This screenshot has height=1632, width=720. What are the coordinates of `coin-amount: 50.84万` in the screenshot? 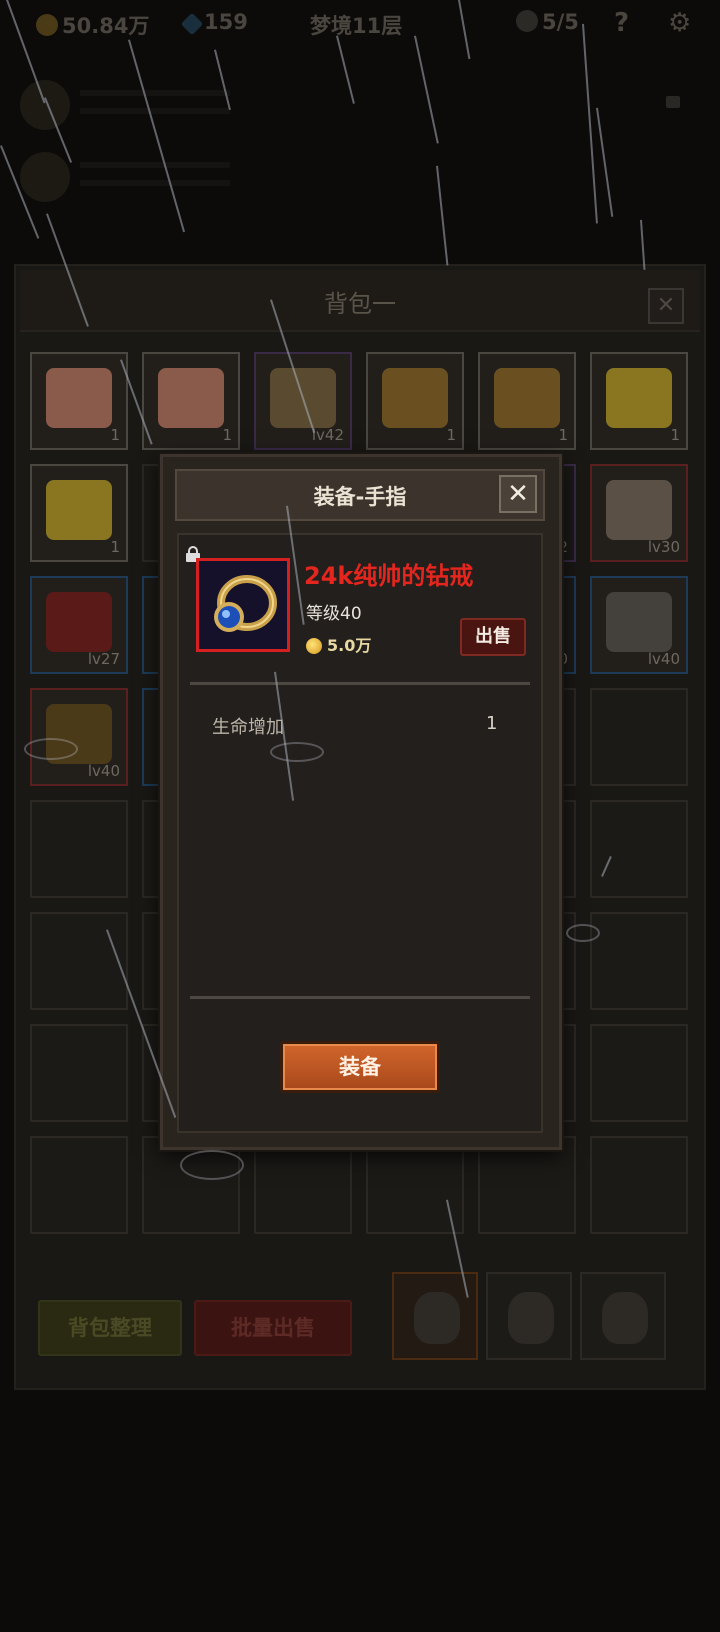 It's located at (106, 26).